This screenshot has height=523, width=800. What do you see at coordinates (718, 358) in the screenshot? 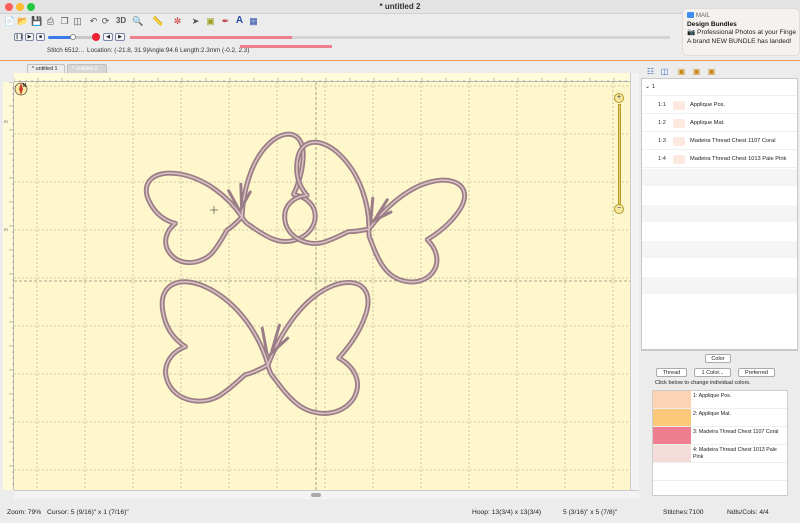
I see `color-header-button: Color` at bounding box center [718, 358].